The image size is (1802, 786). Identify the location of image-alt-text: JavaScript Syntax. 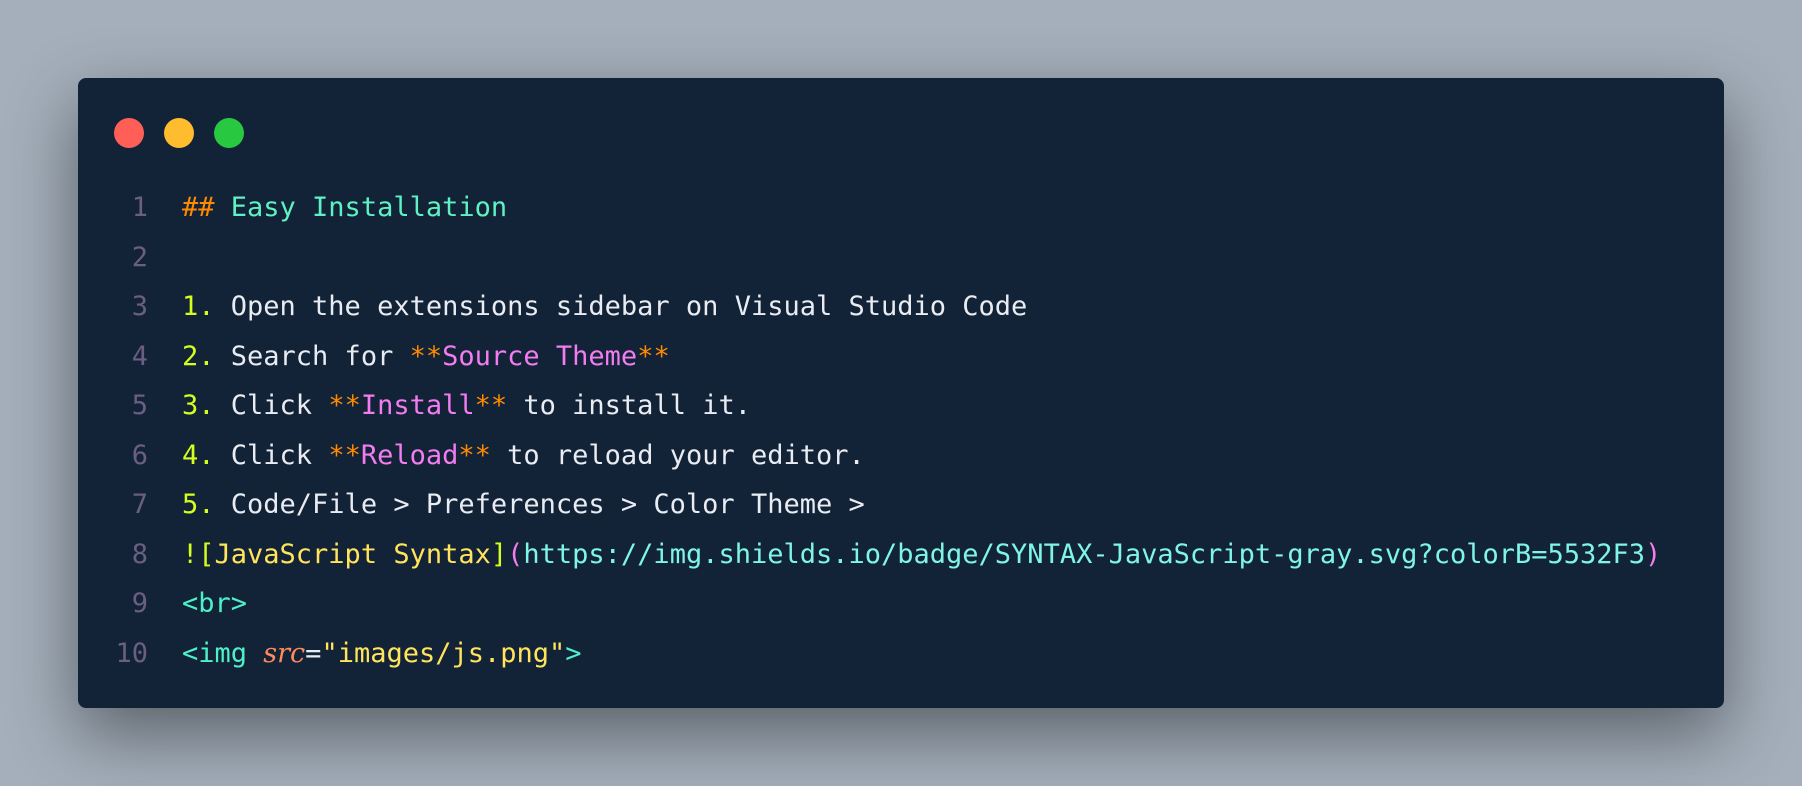
(352, 554).